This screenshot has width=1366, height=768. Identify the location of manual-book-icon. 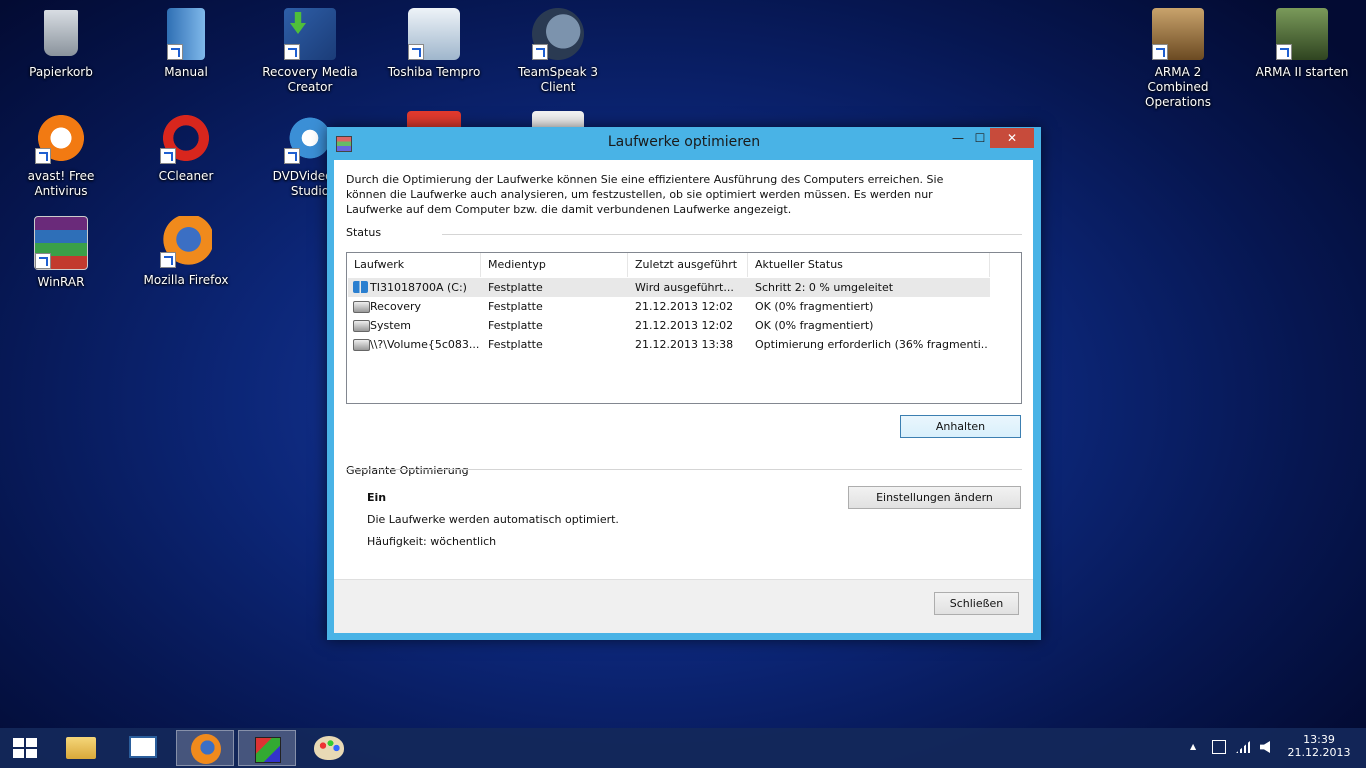
(186, 34).